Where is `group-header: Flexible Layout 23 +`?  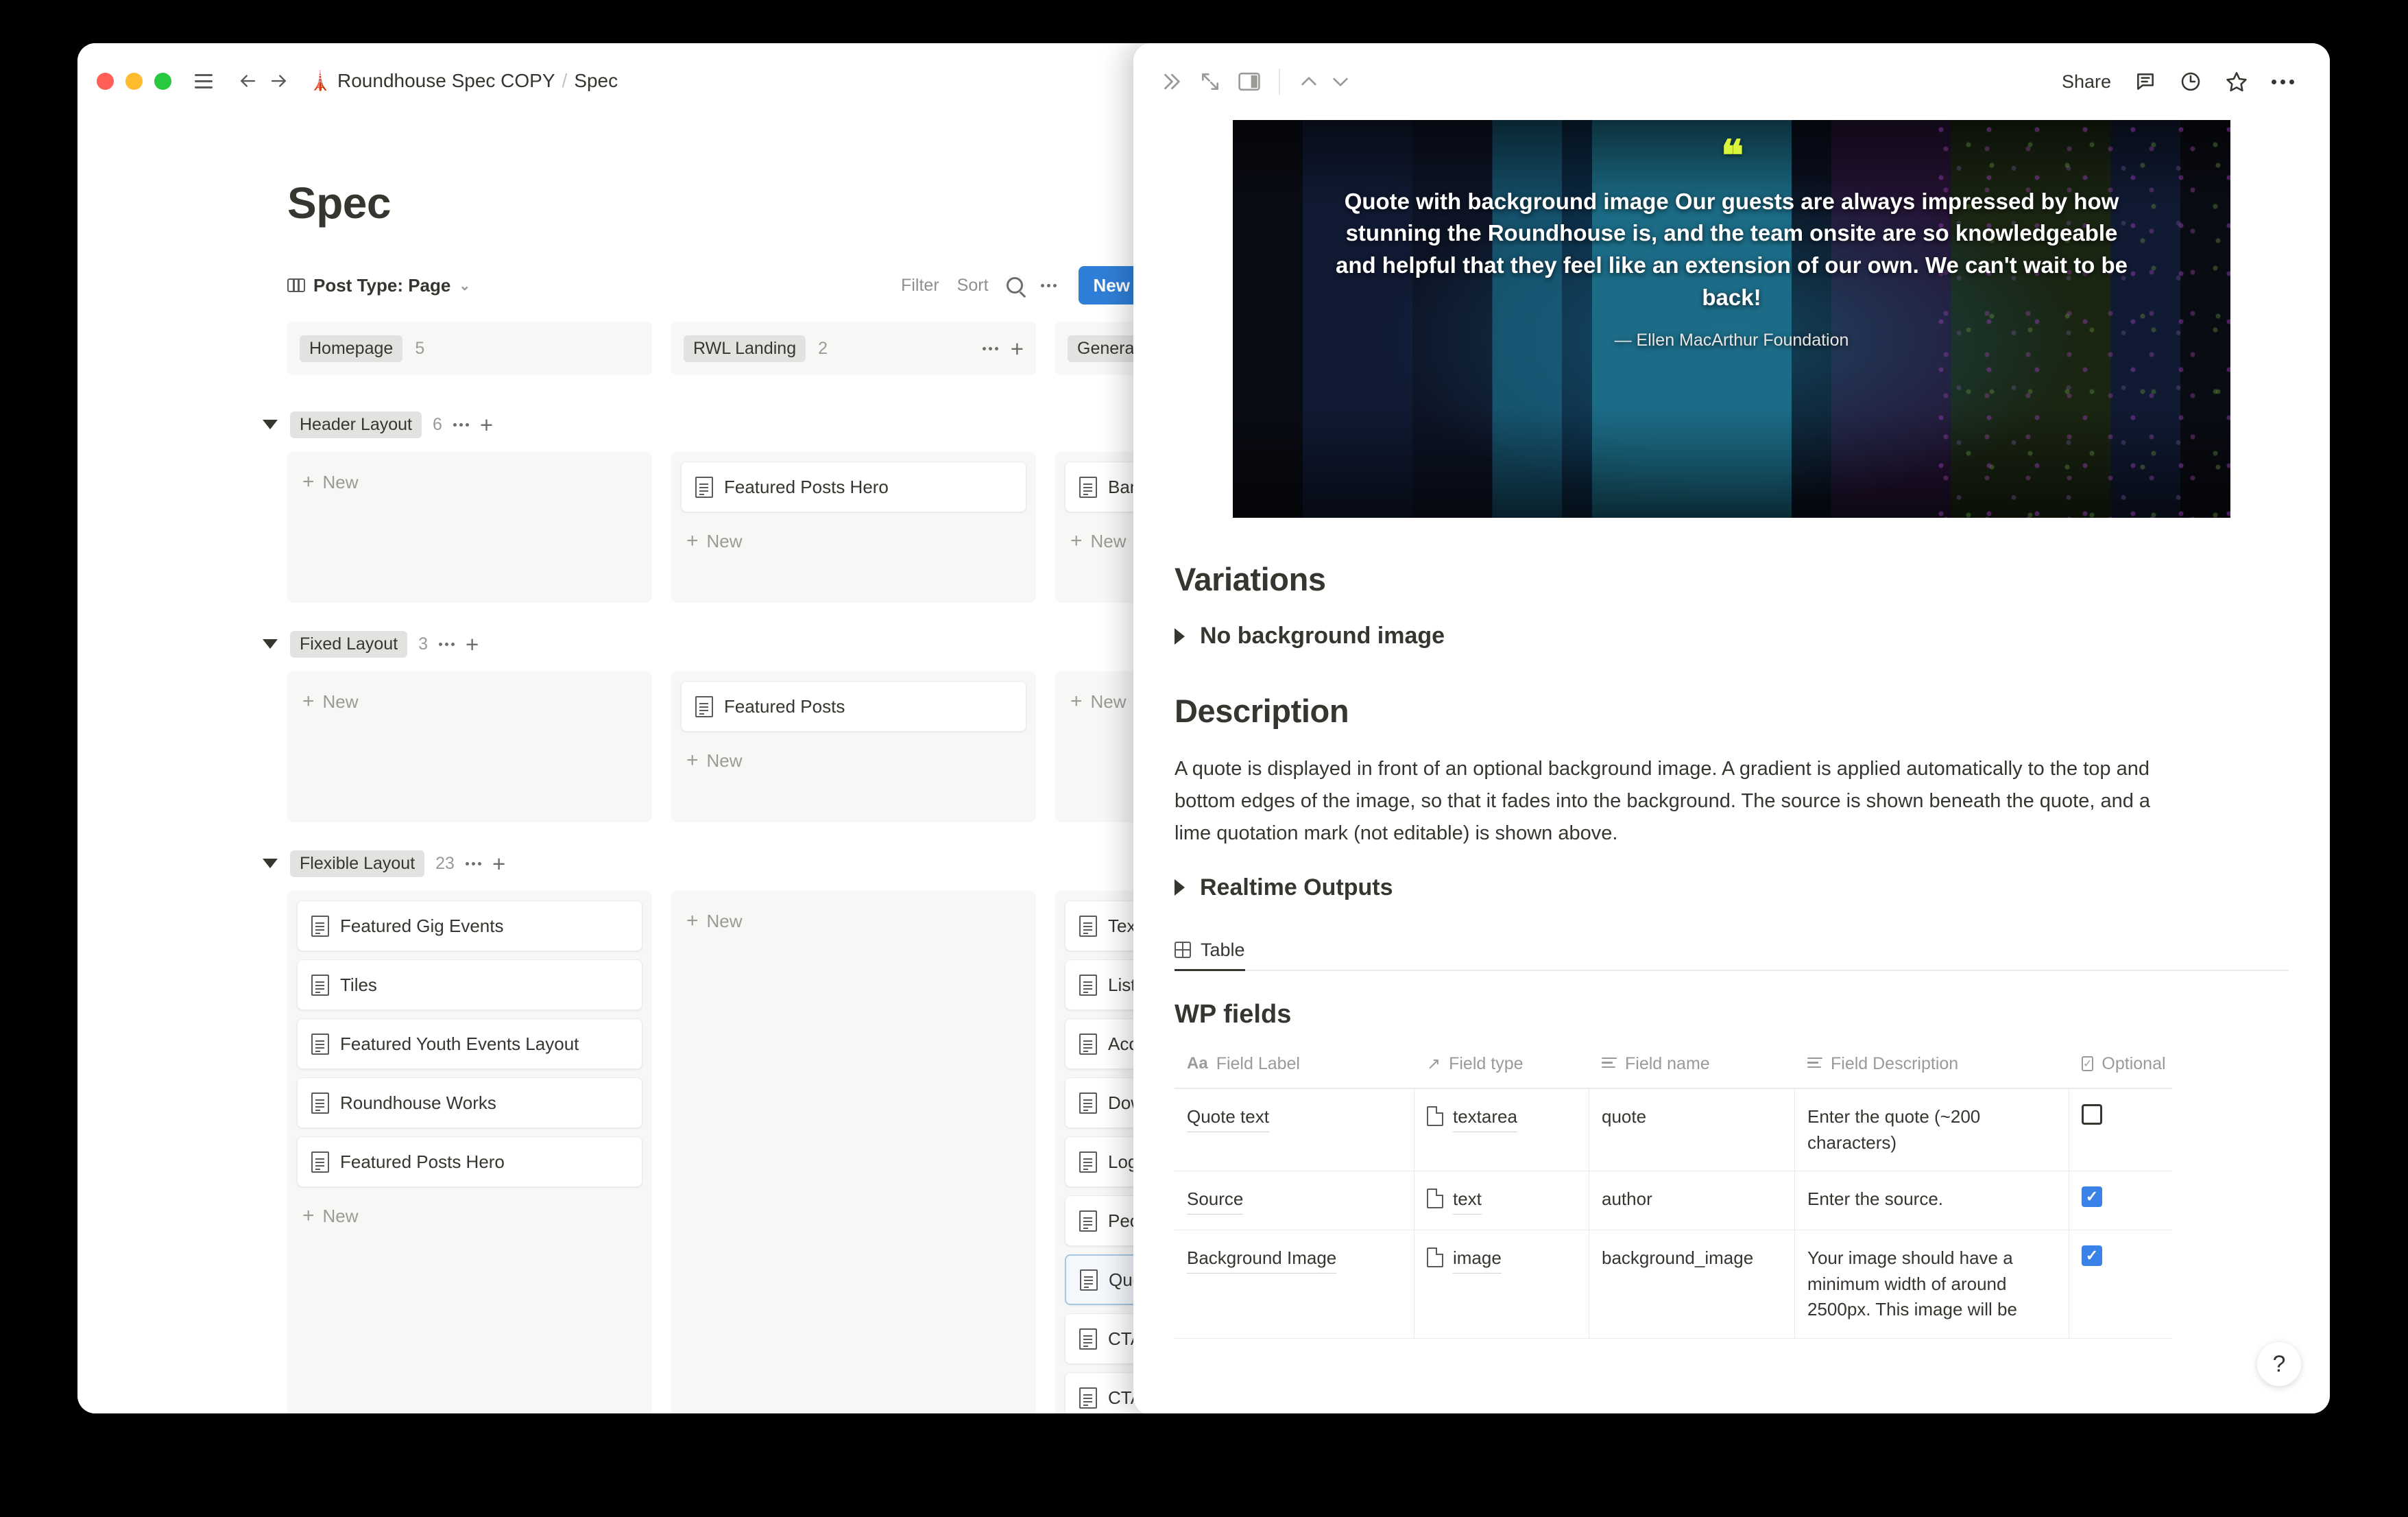
group-header: Flexible Layout 23 + is located at coordinates (727, 863).